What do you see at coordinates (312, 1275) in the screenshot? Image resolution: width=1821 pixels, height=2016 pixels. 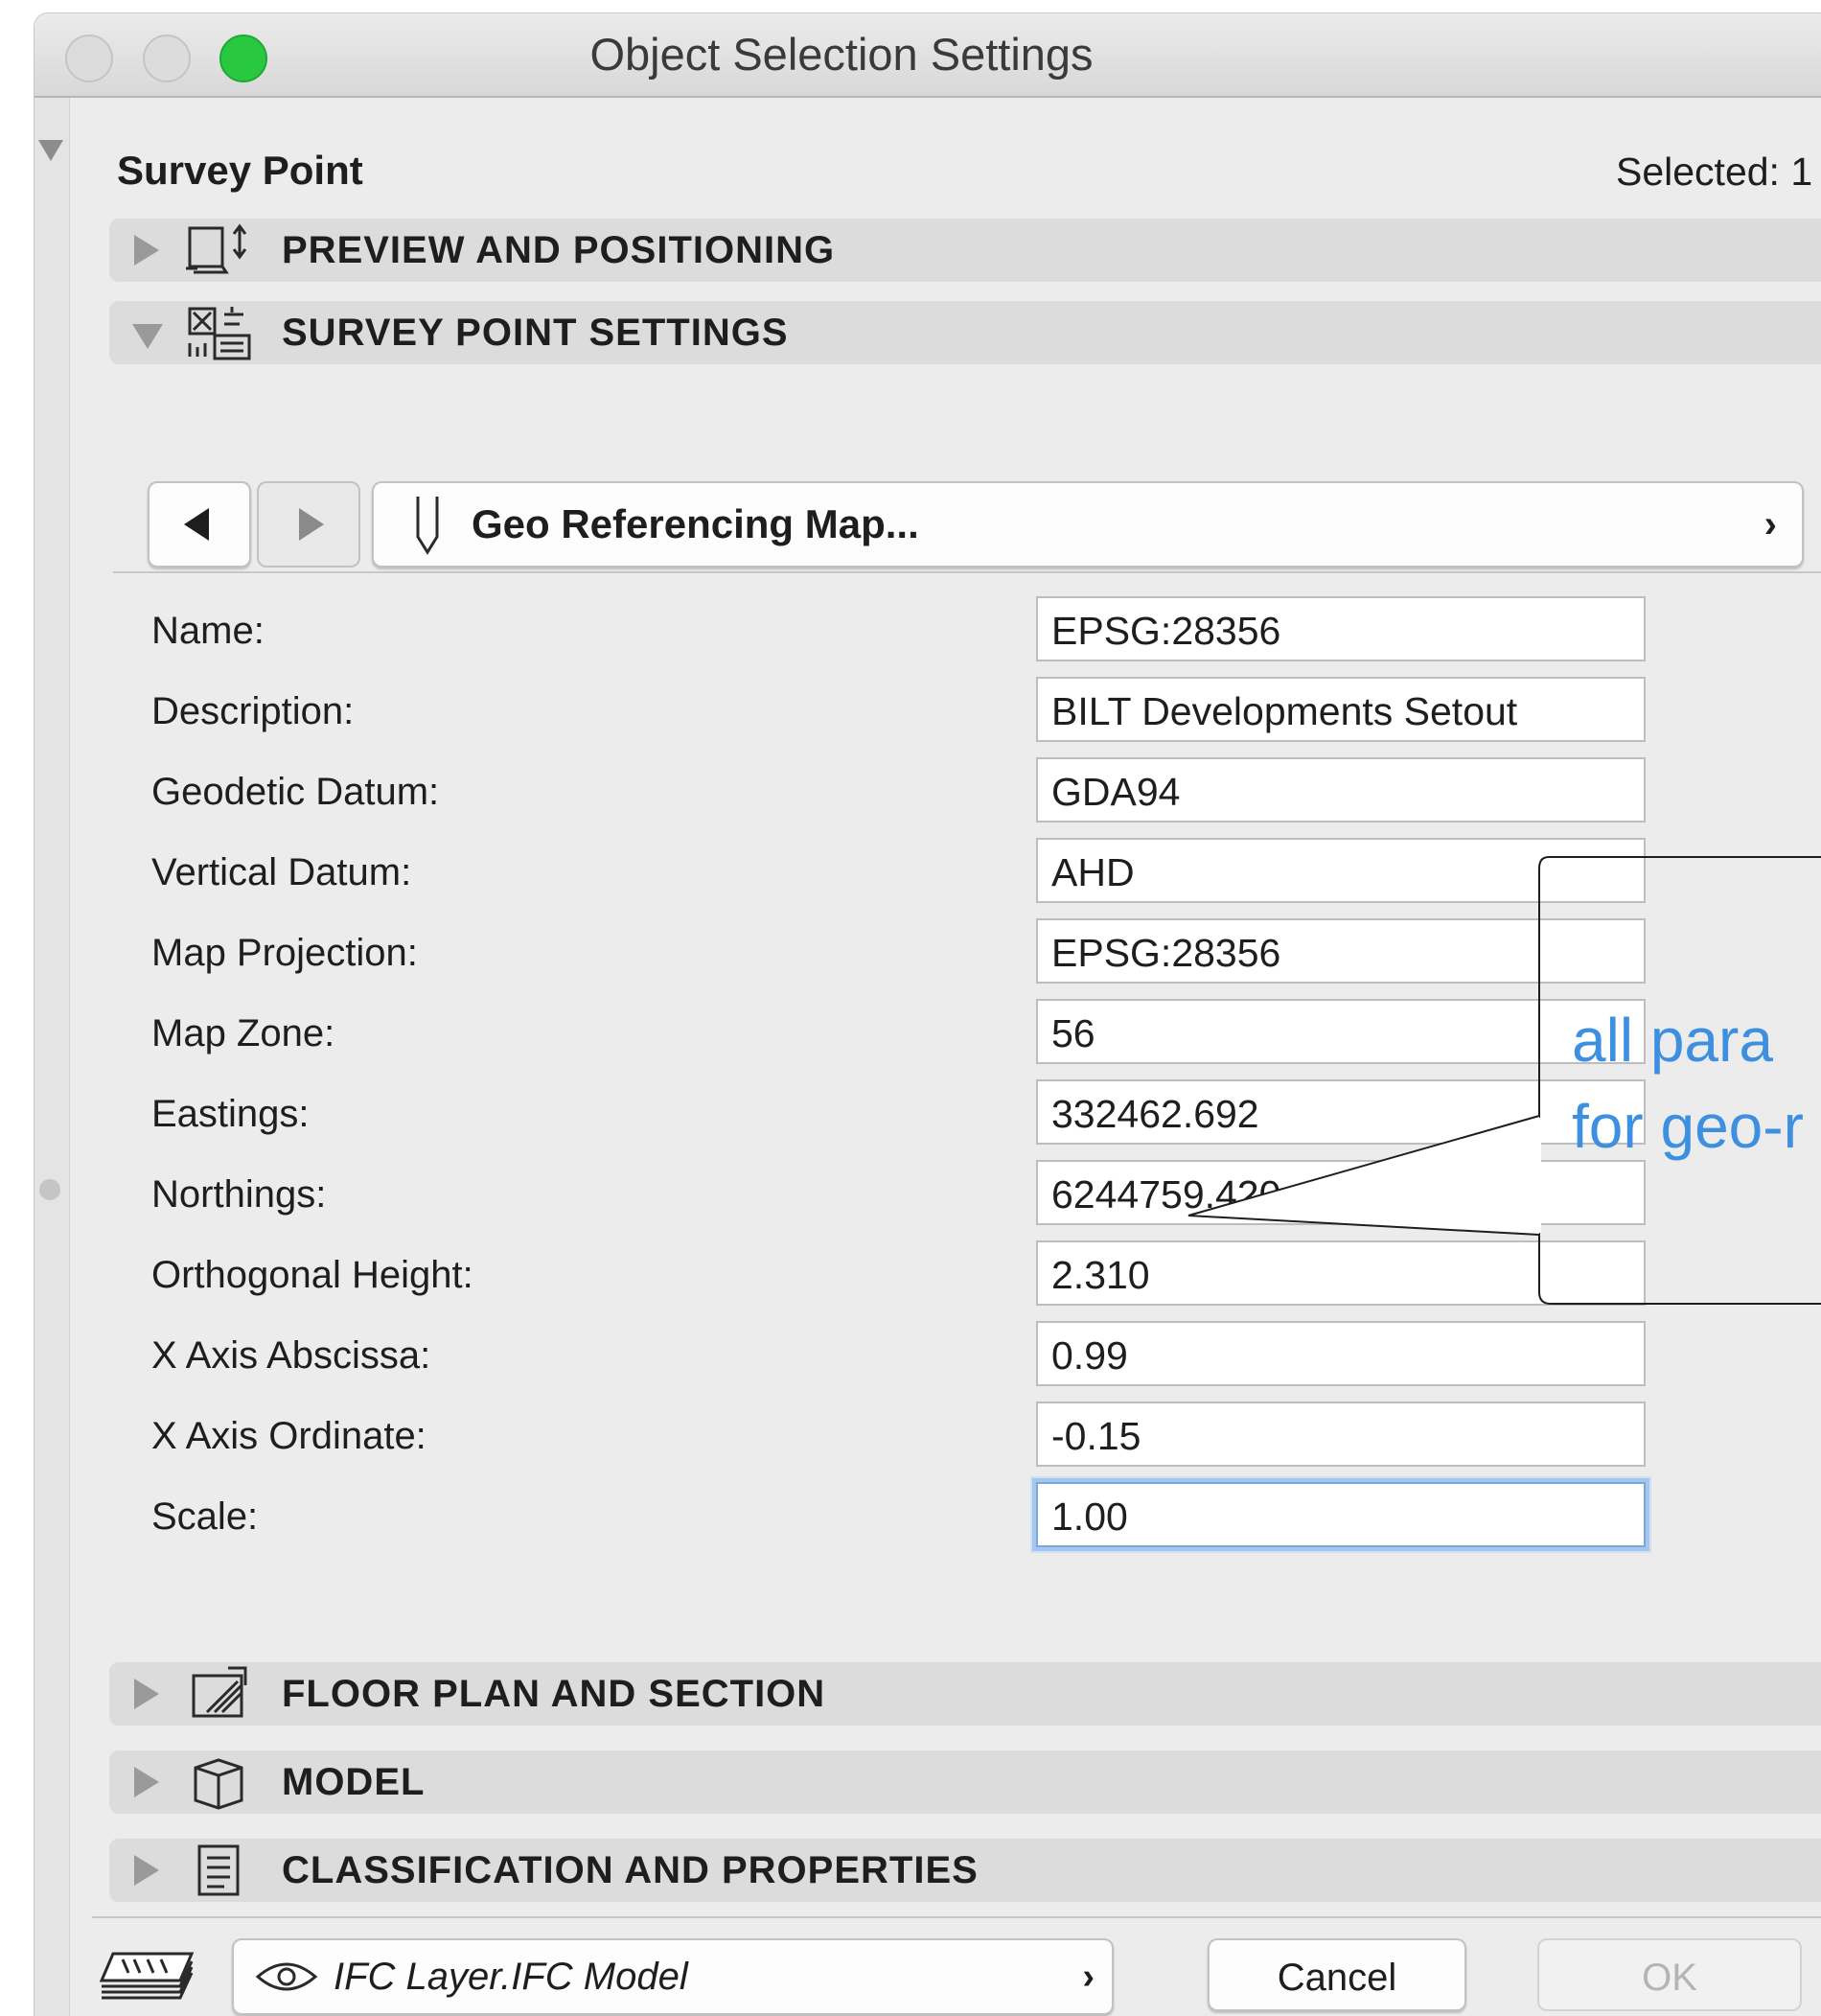 I see `field-label-orthogonal-height: Orthogonal Height:` at bounding box center [312, 1275].